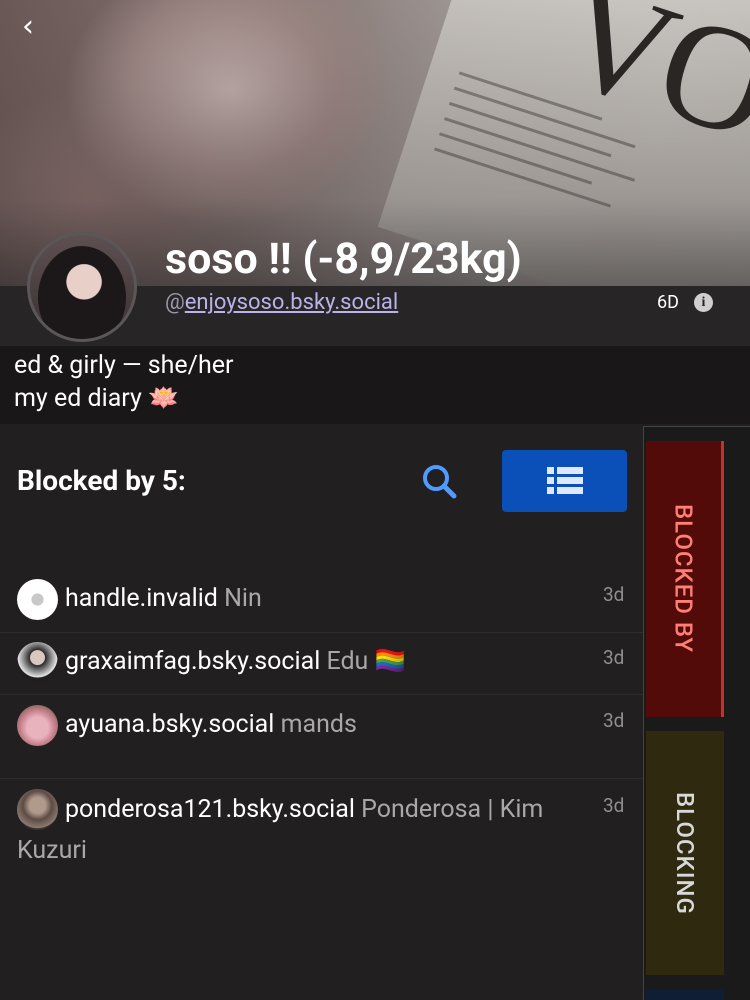  Describe the element at coordinates (291, 302) in the screenshot. I see `handle-link: enjoysoso.bsky.social` at that location.